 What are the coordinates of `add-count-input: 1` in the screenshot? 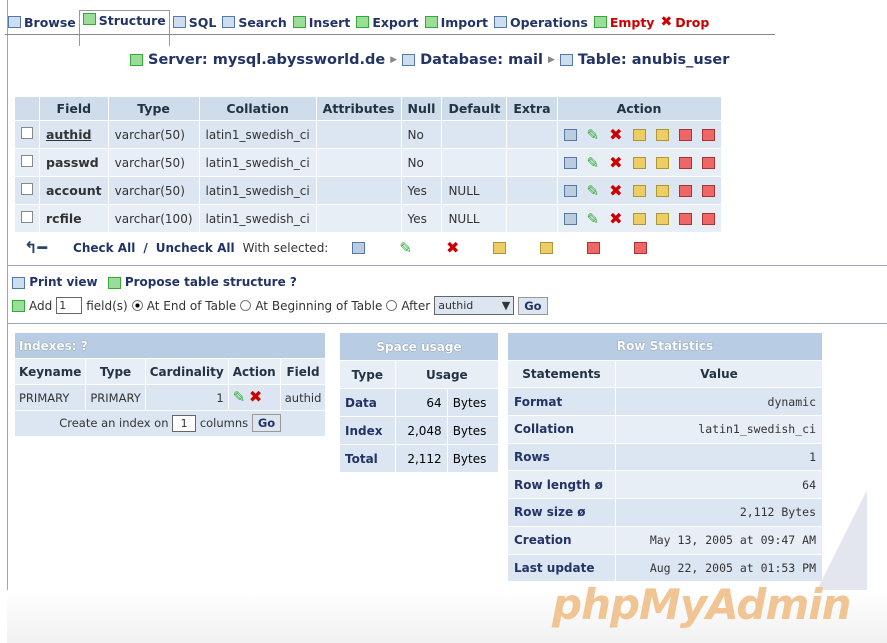 It's located at (69, 305).